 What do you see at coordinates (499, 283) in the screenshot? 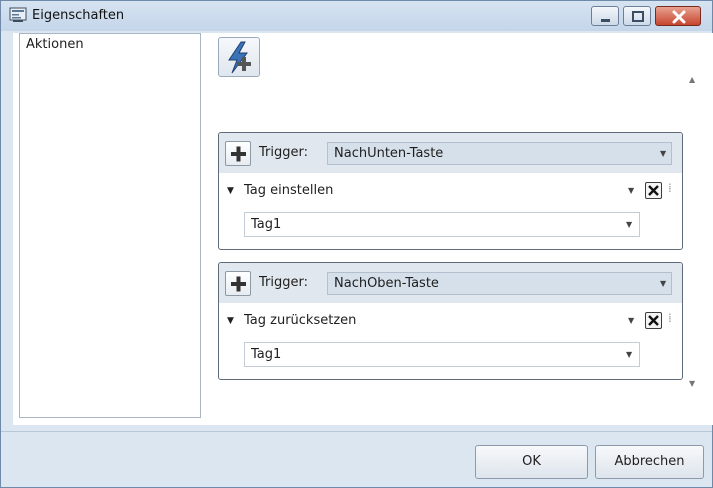
I see `trigger-select-2: NachOben-Taste ▼` at bounding box center [499, 283].